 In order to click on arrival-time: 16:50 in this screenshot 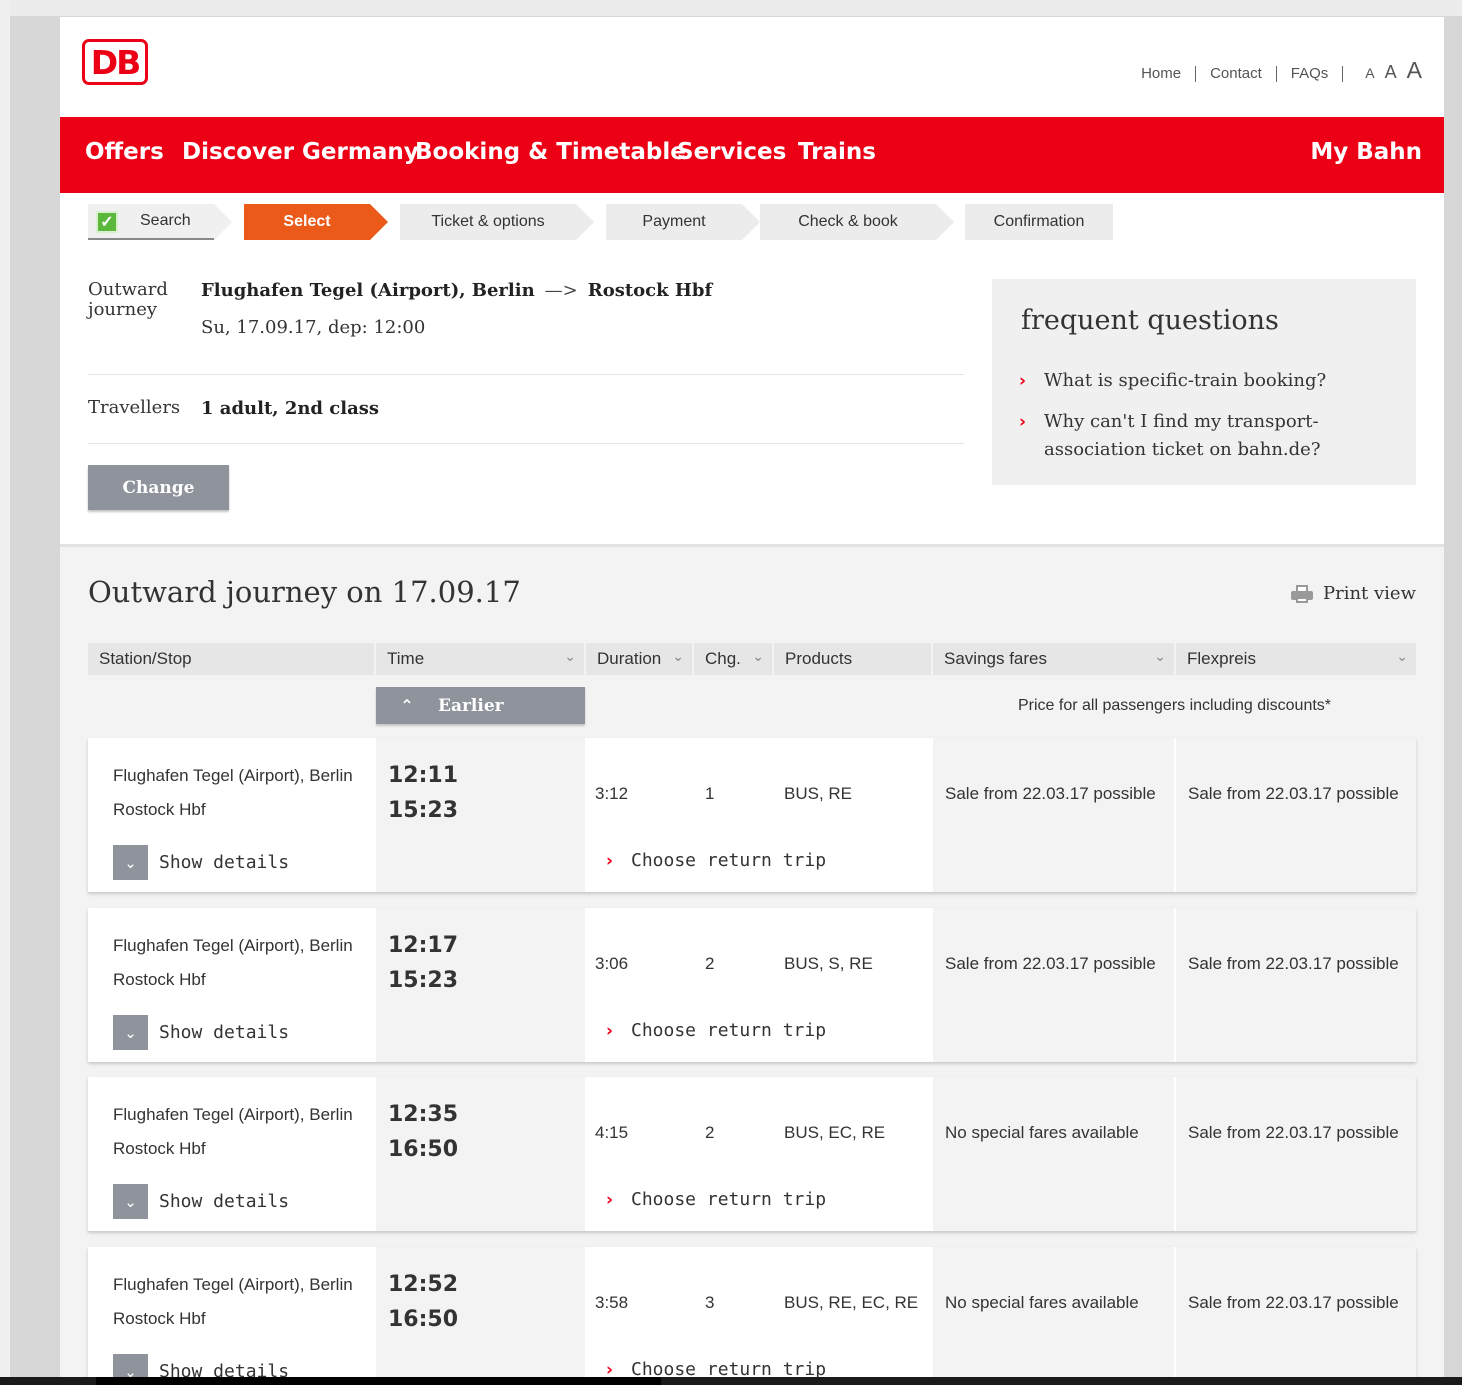, I will do `click(423, 1319)`.